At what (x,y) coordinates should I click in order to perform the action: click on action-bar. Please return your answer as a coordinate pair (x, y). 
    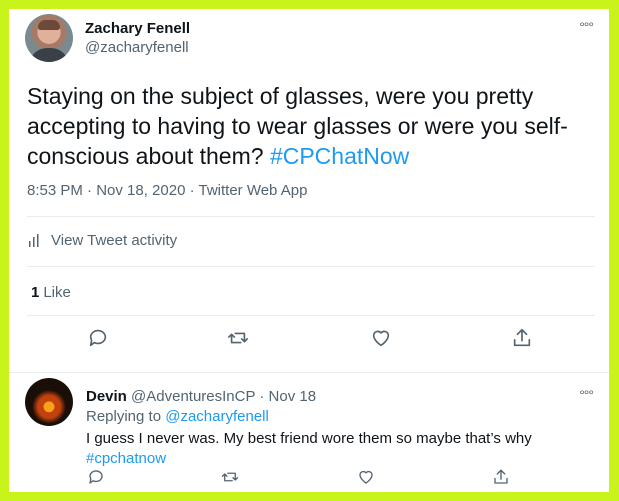
    Looking at the image, I should click on (309, 341).